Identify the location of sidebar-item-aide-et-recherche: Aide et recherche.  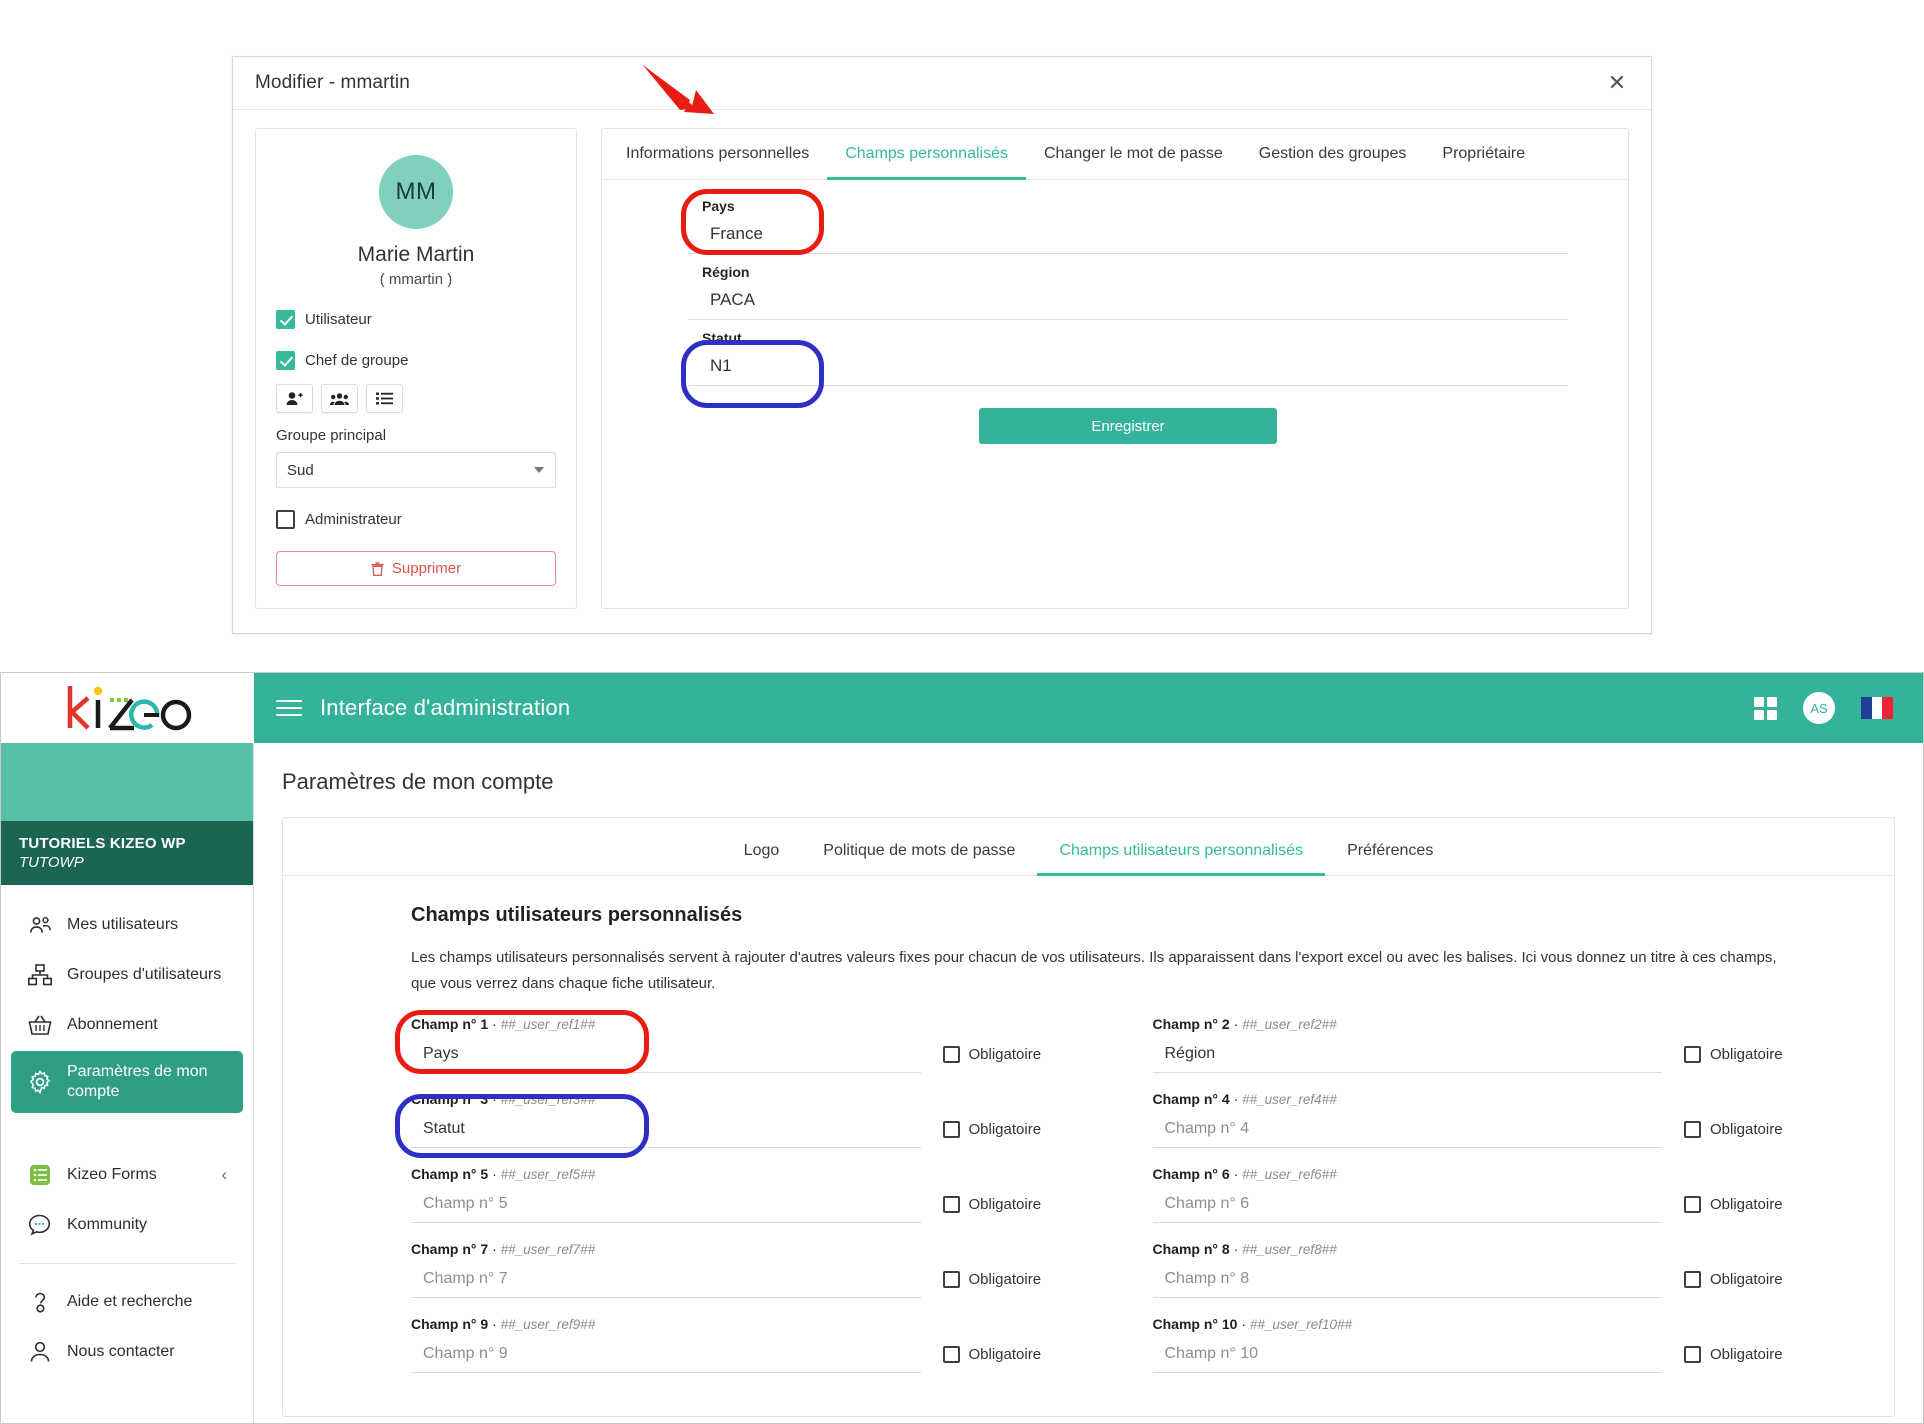
(127, 1302).